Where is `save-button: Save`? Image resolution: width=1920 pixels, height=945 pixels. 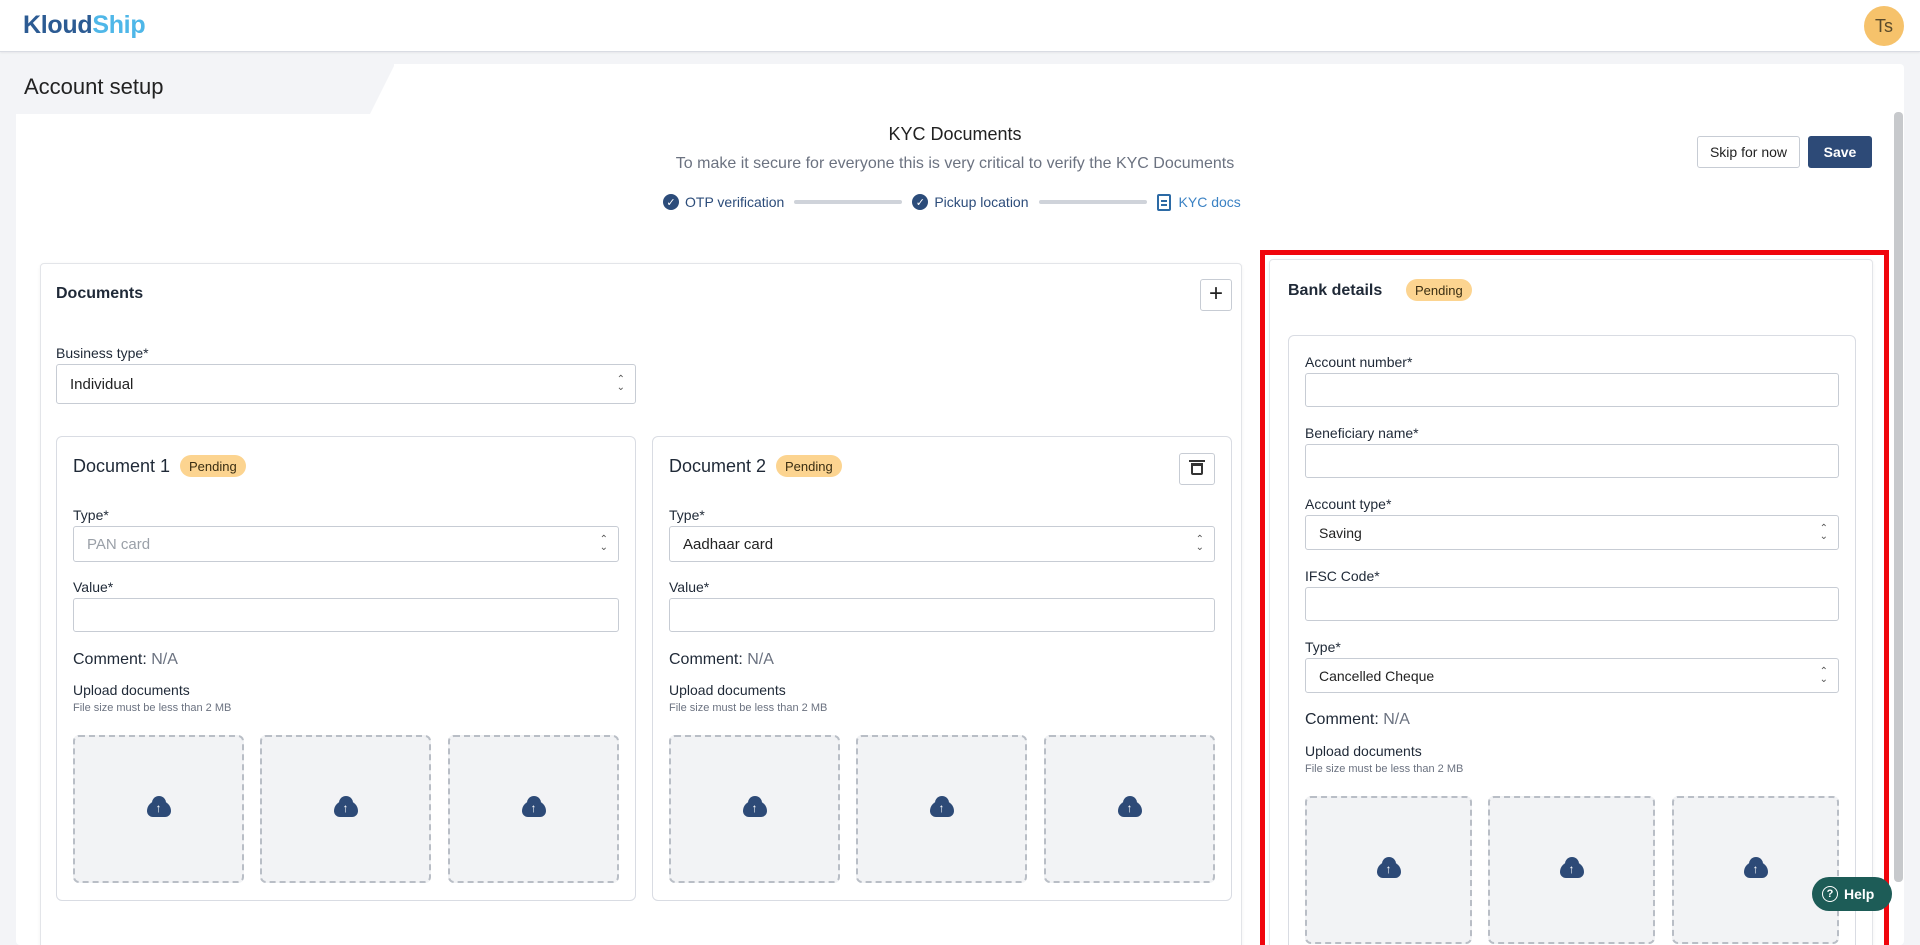
save-button: Save is located at coordinates (1840, 152).